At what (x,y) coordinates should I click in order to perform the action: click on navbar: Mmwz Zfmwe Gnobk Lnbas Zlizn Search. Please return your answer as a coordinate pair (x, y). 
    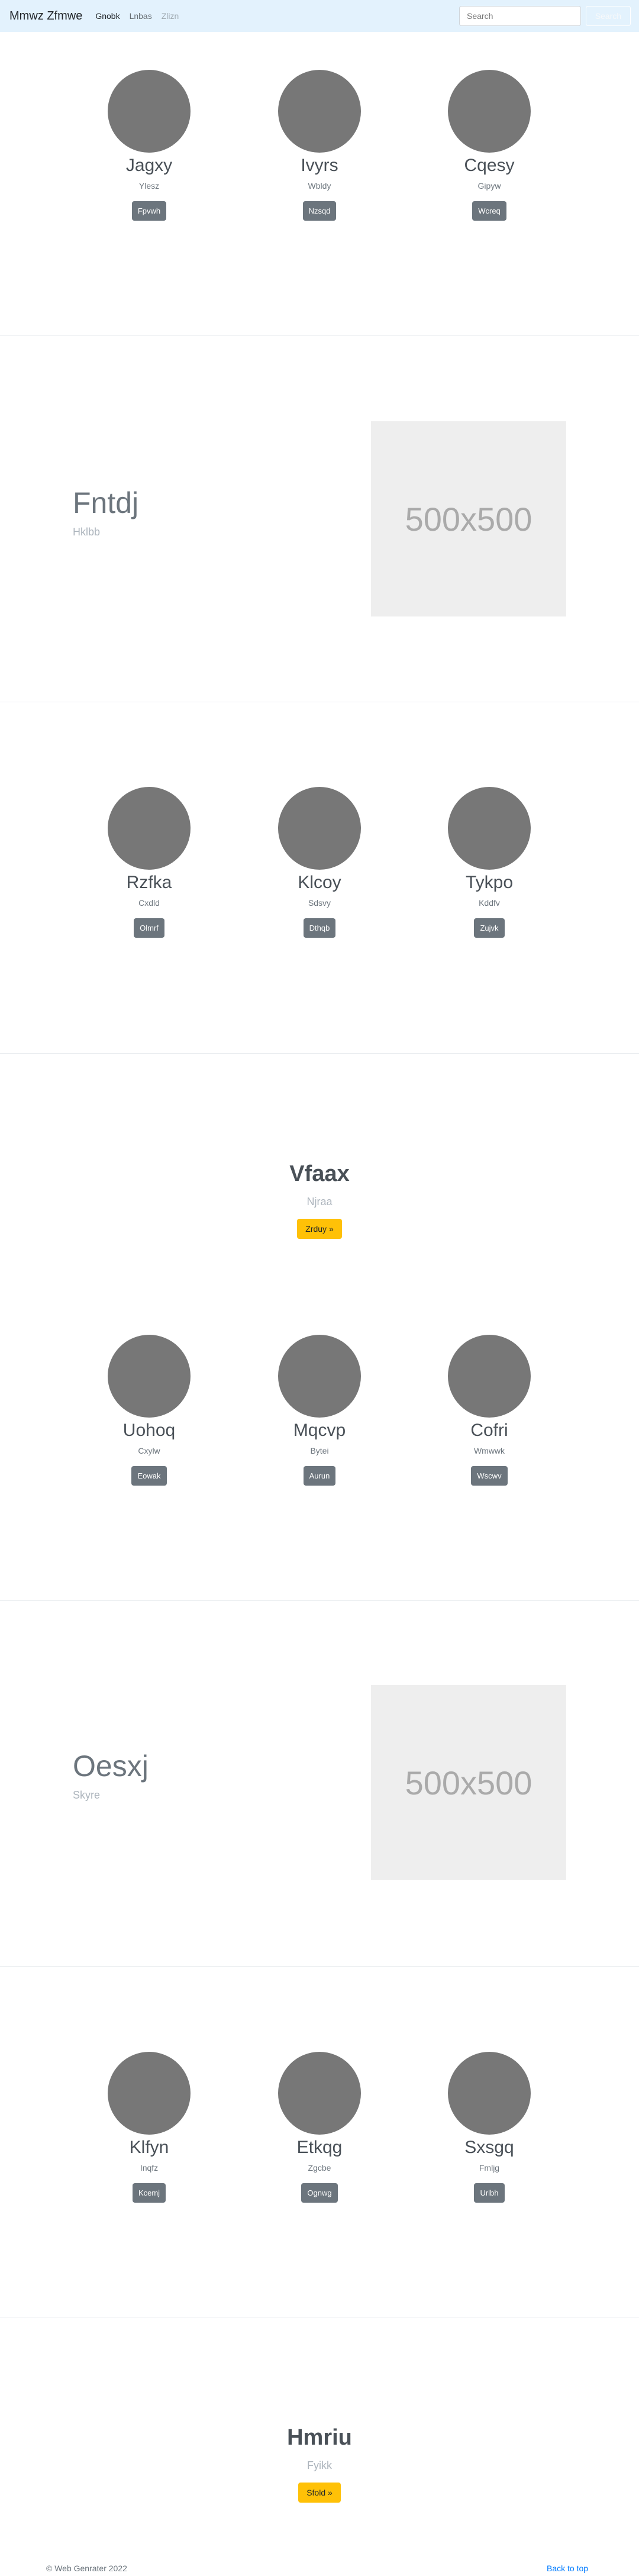
    Looking at the image, I should click on (319, 16).